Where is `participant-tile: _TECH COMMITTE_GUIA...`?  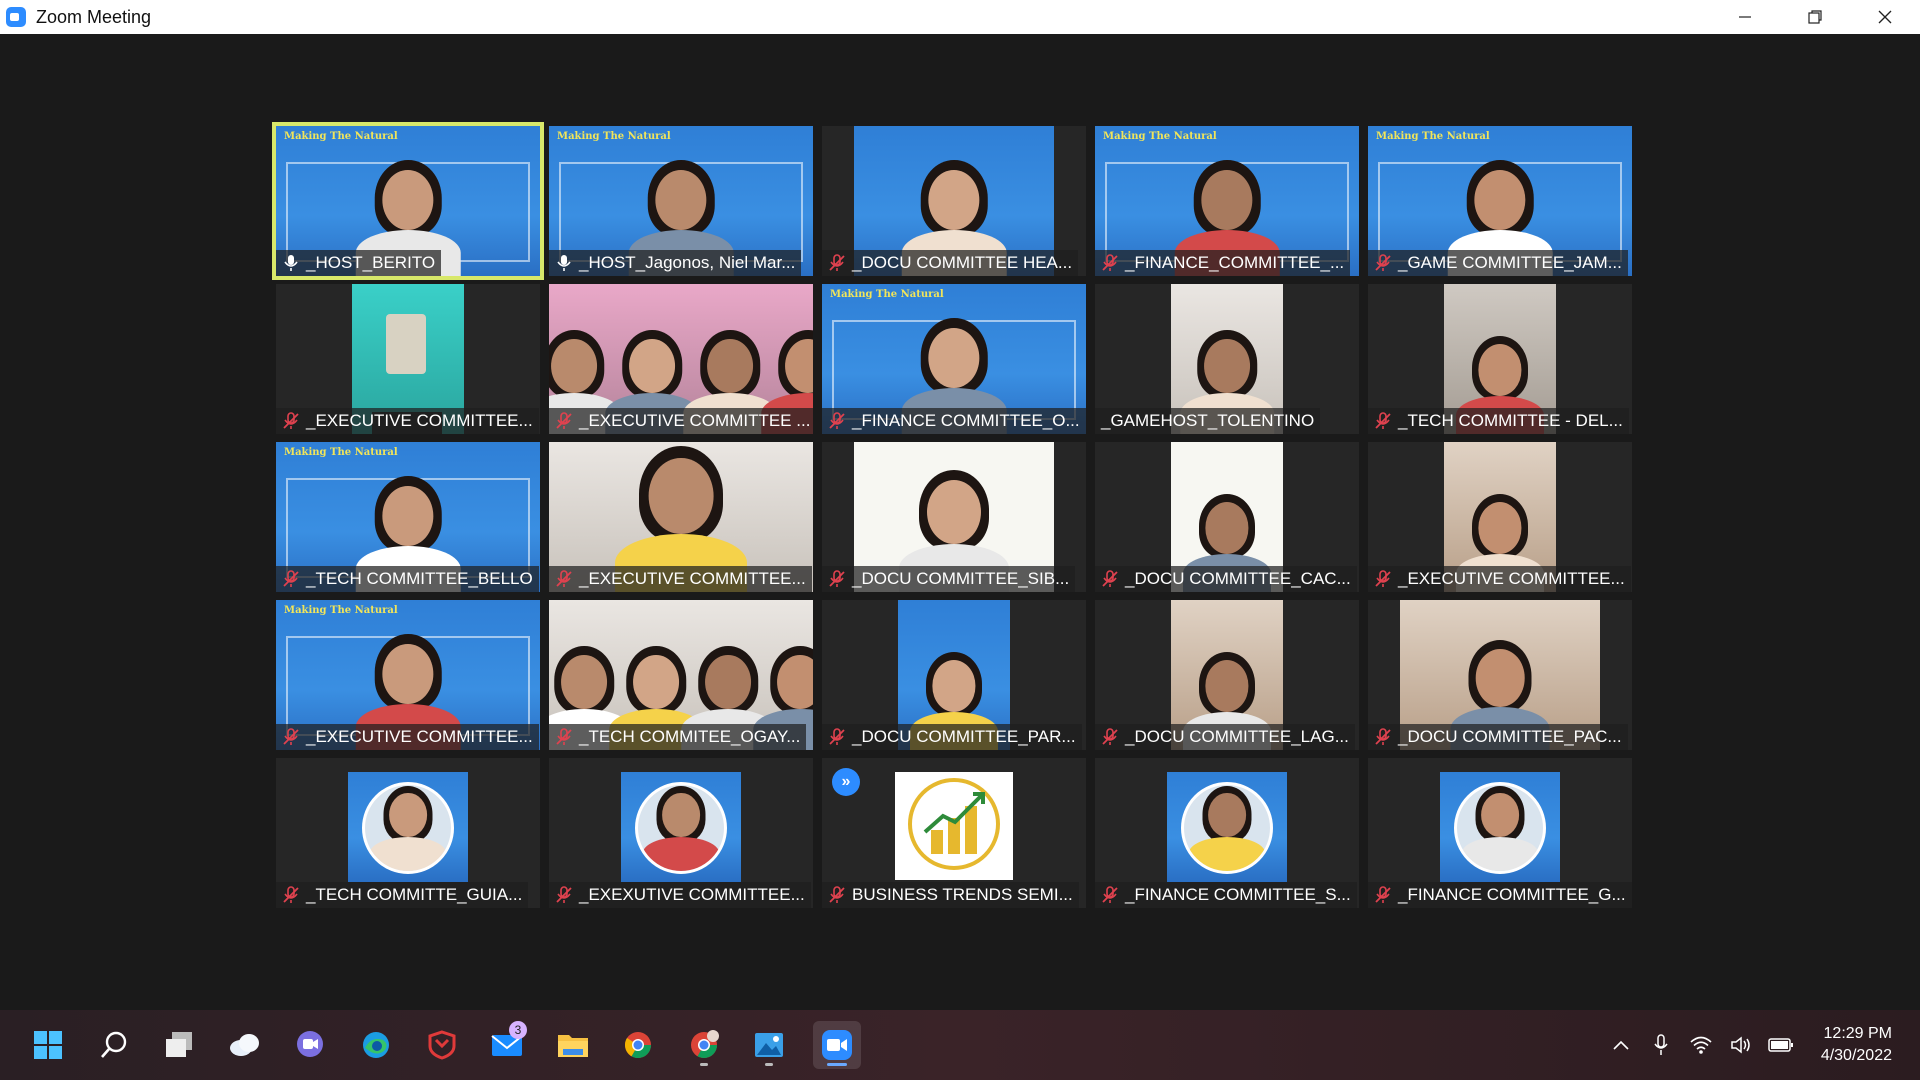
participant-tile: _TECH COMMITTE_GUIA... is located at coordinates (408, 833).